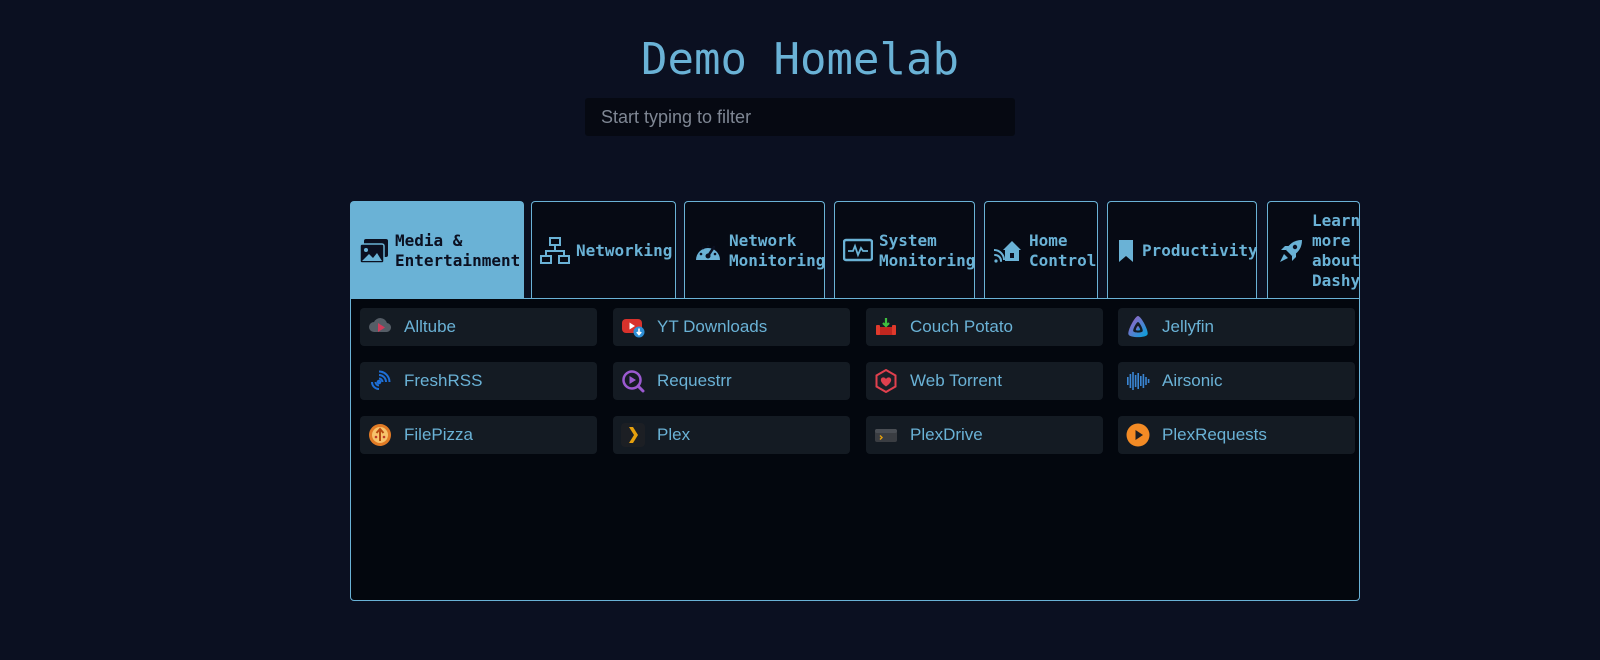 This screenshot has height=660, width=1600. I want to click on item-freshrss: FreshRSS, so click(478, 381).